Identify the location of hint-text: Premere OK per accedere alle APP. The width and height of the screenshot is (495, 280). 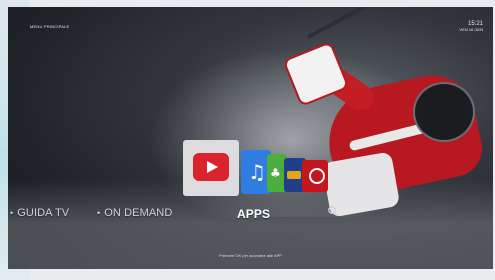
(250, 255).